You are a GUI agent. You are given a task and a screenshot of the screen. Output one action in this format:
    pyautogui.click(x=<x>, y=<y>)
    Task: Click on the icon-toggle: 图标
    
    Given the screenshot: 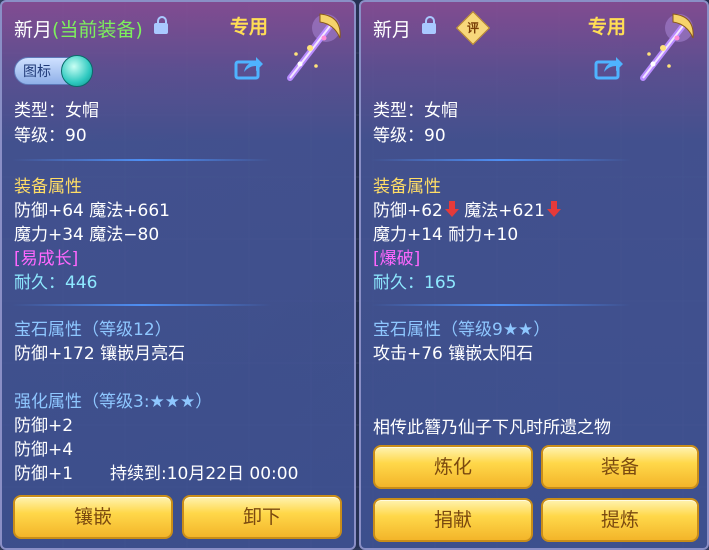 What is the action you would take?
    pyautogui.click(x=53, y=71)
    